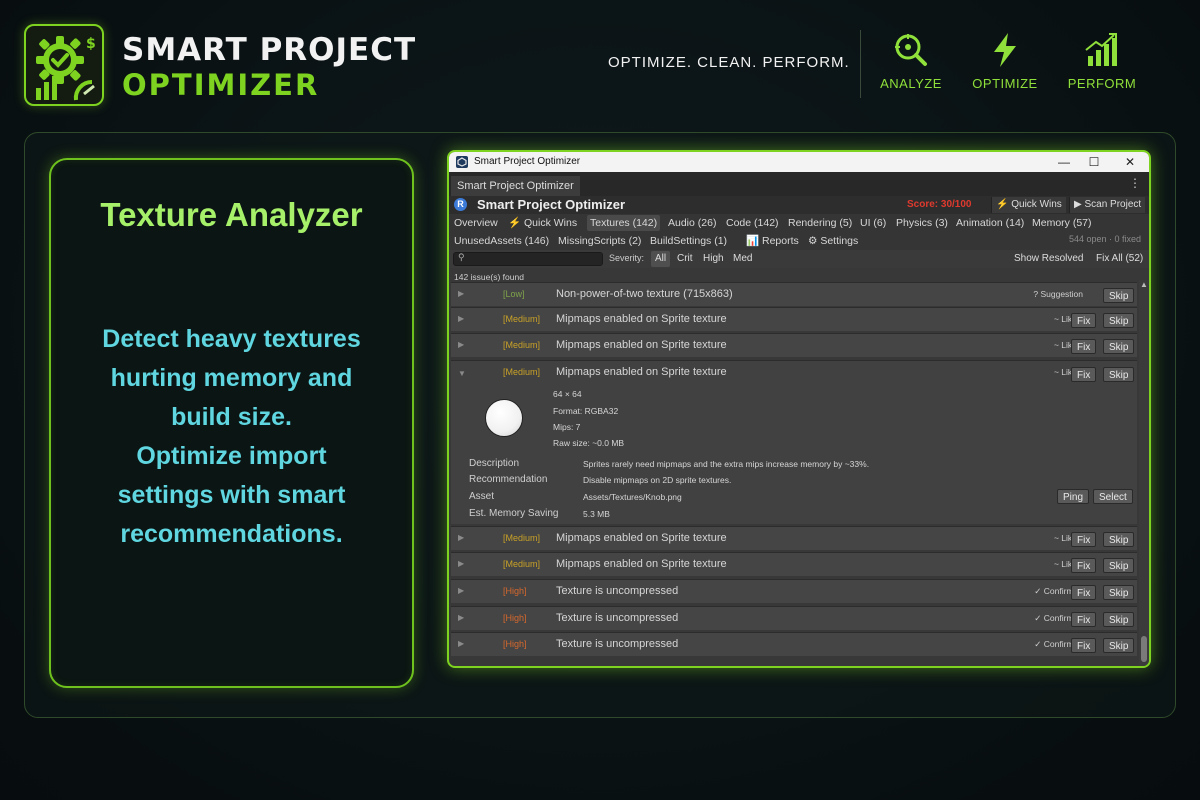 The image size is (1200, 800). I want to click on header-perform: PERFORM, so click(1102, 61).